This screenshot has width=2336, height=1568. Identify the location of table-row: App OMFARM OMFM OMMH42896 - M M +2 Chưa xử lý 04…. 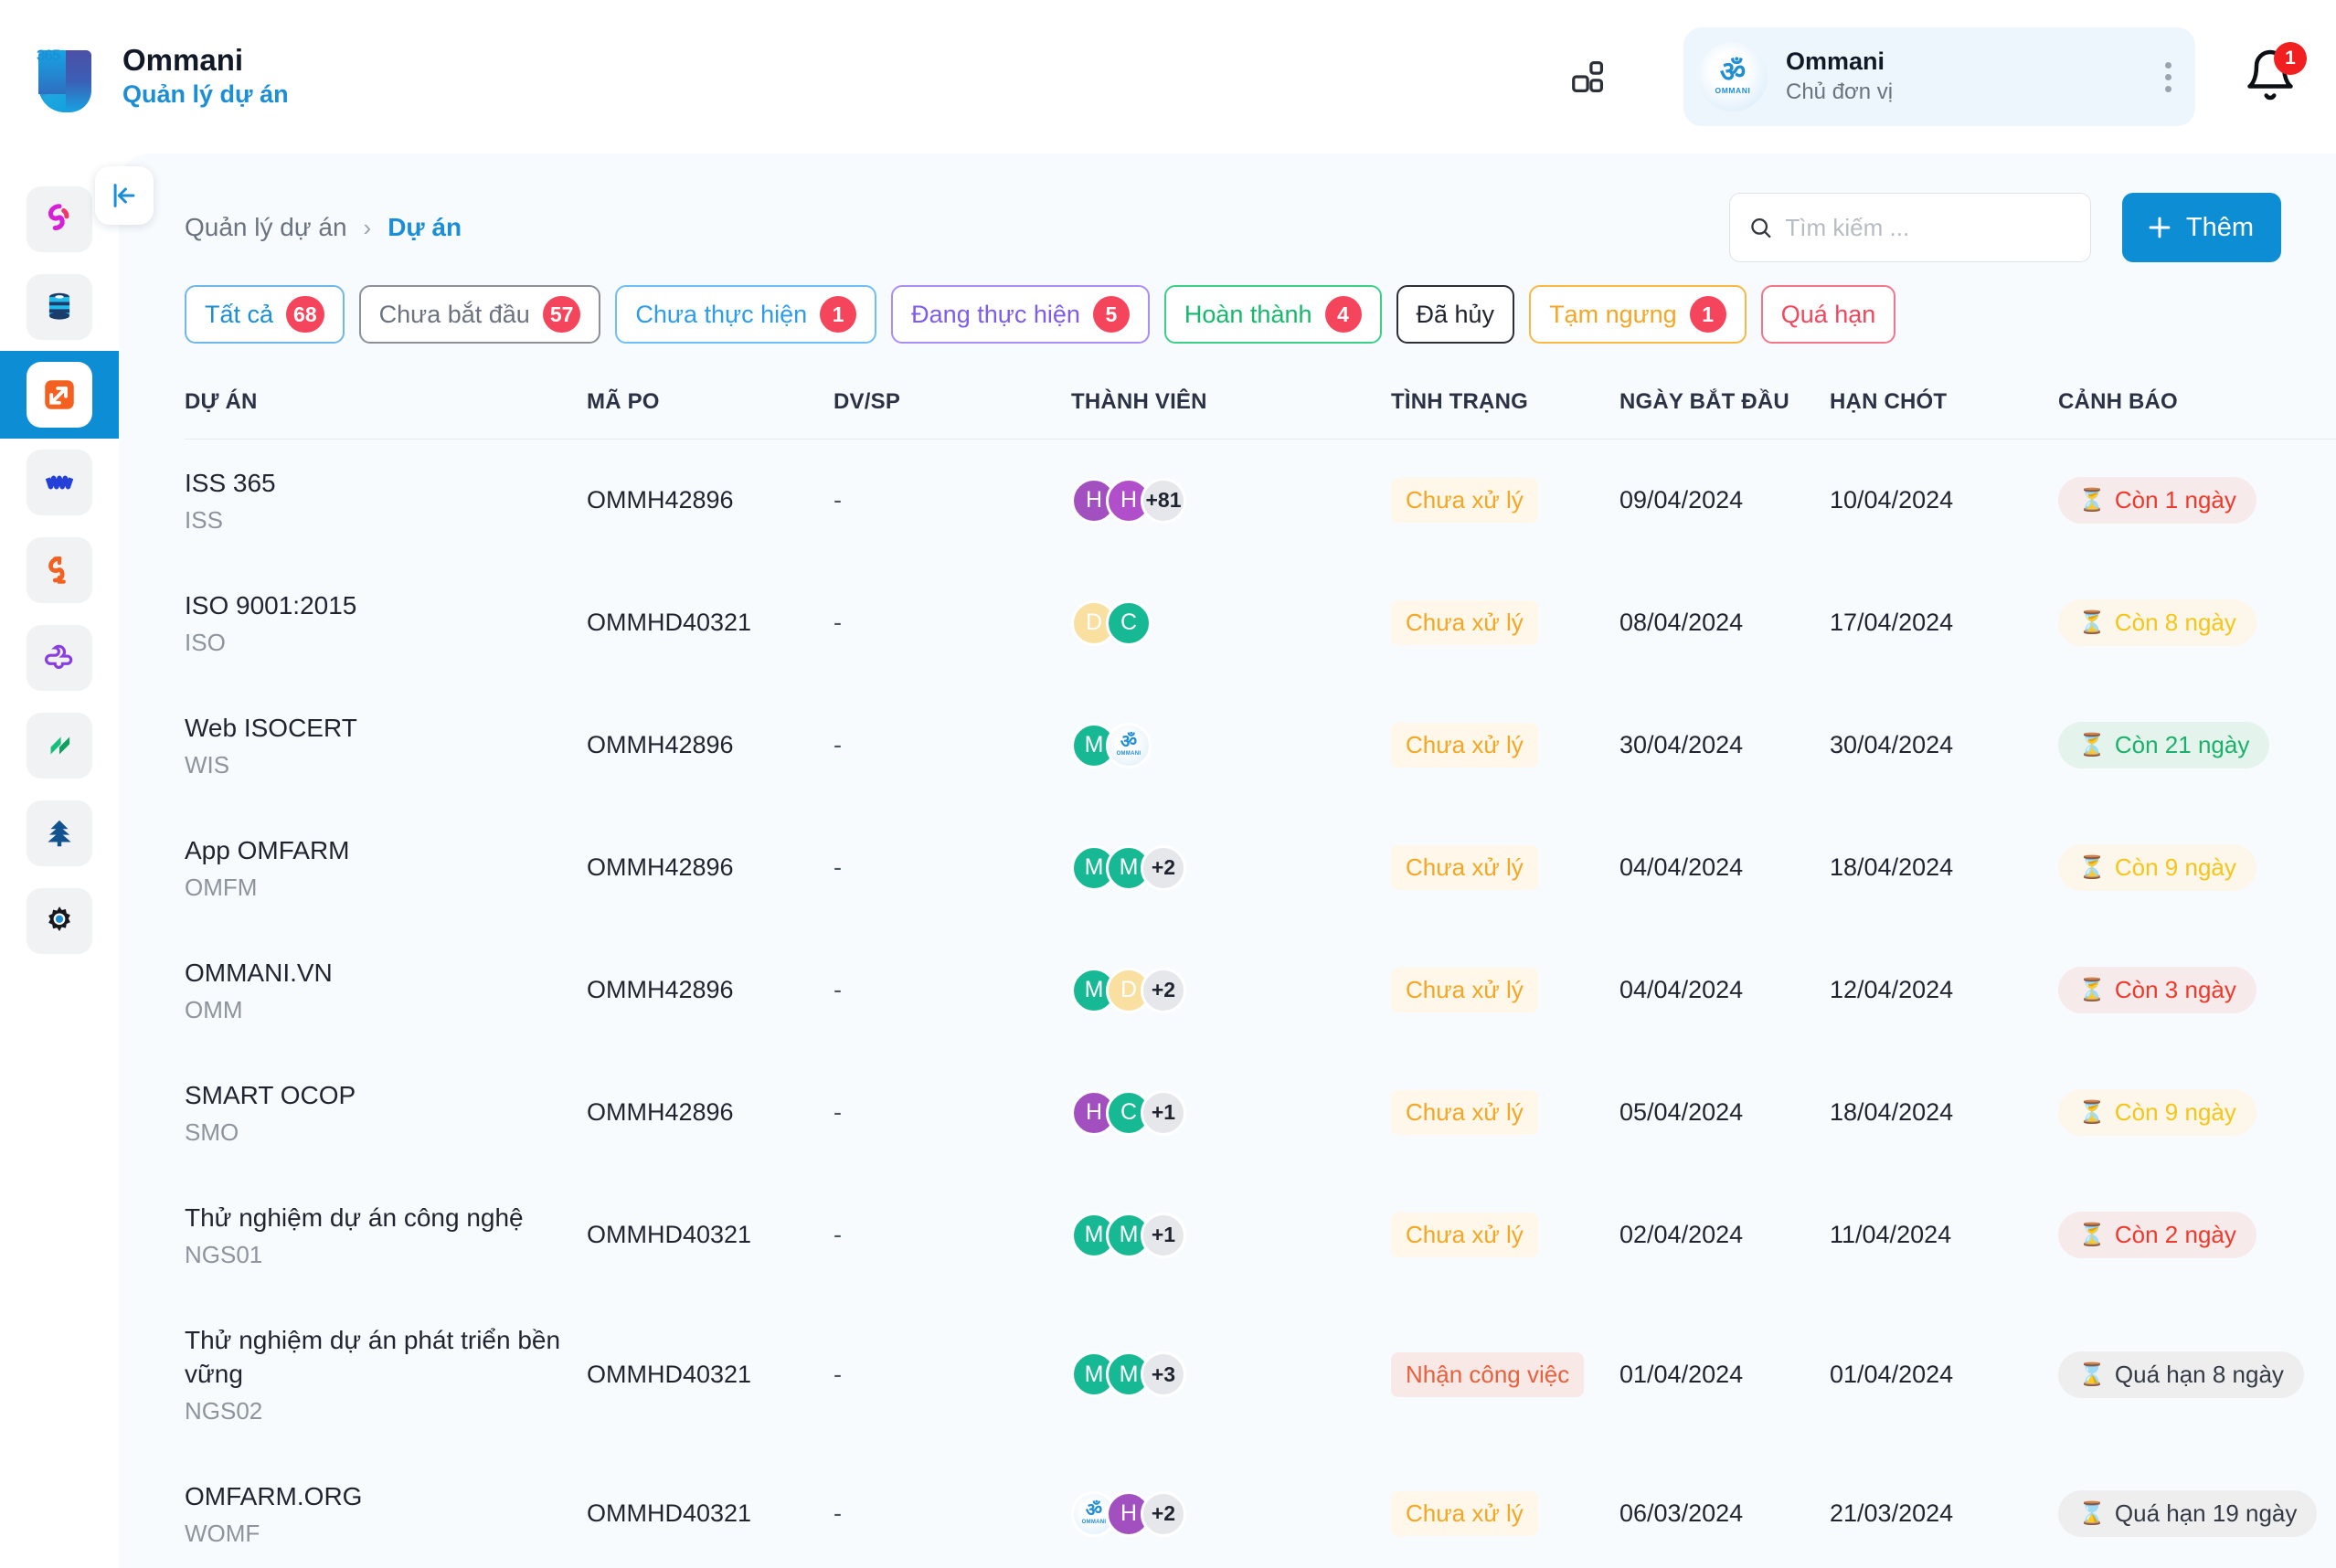
(1260, 868).